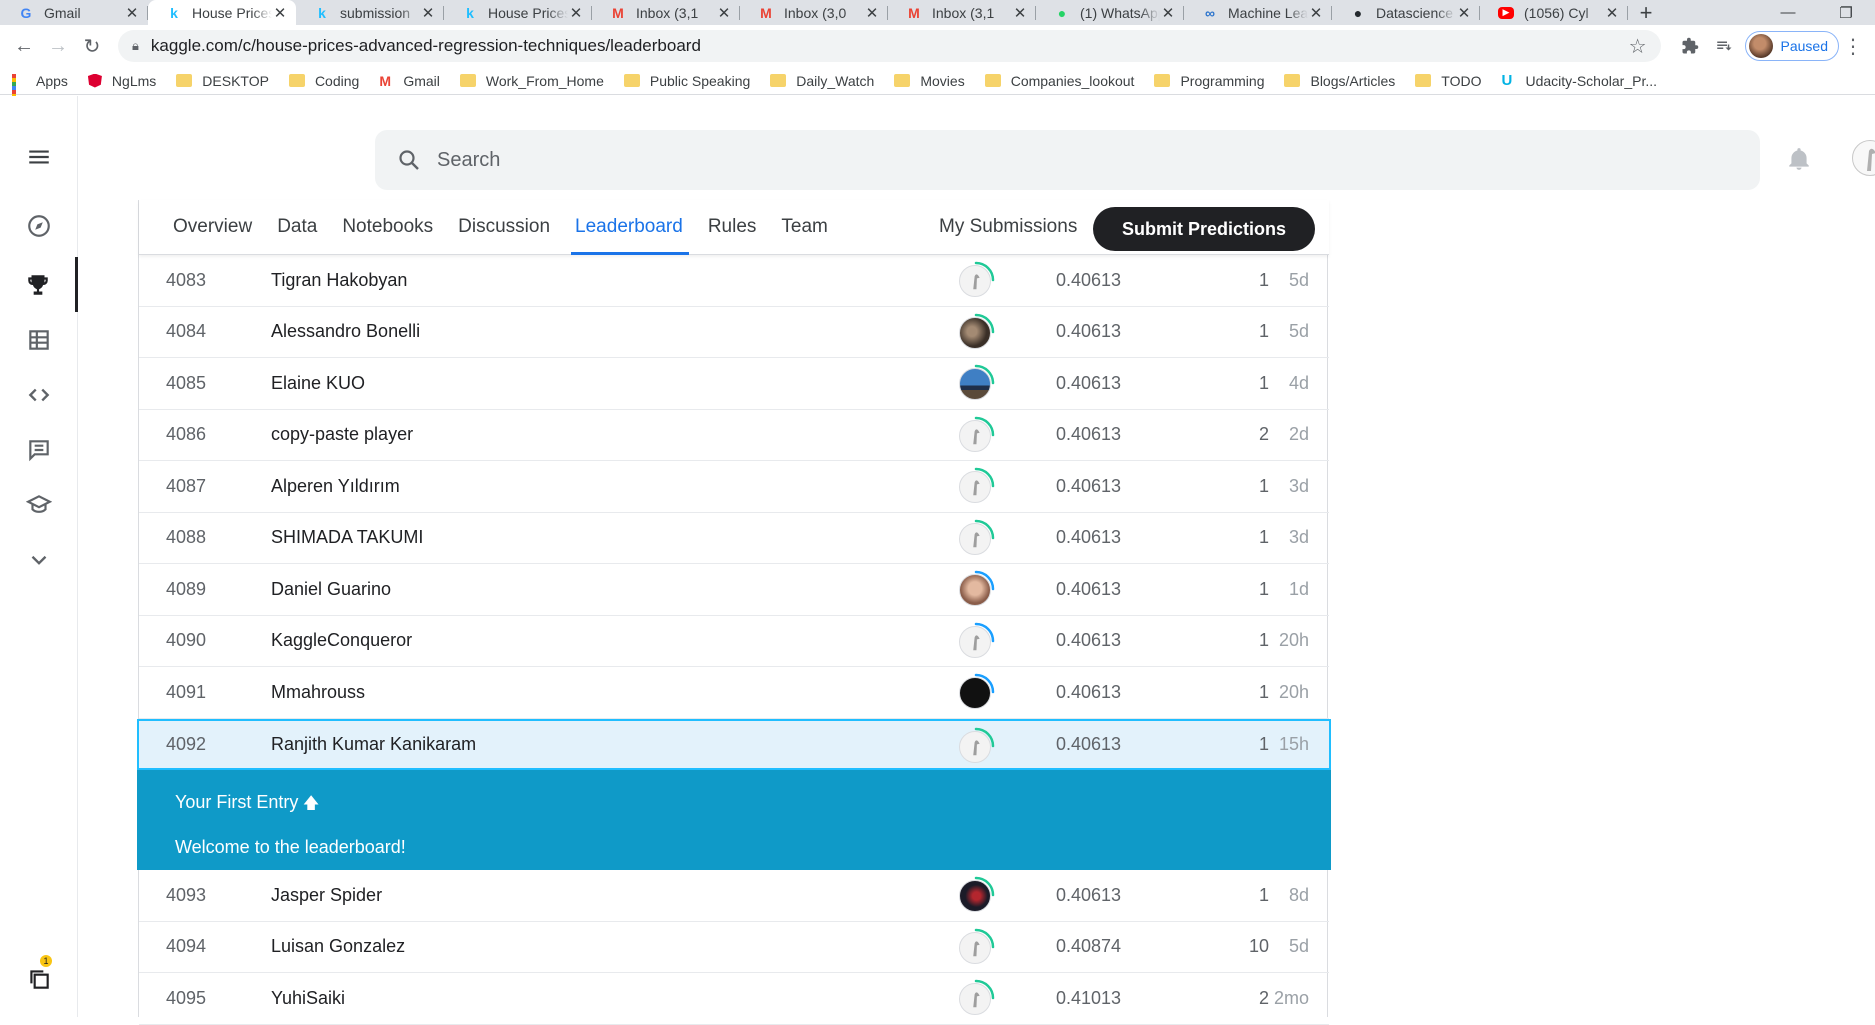 The width and height of the screenshot is (1875, 1025). What do you see at coordinates (734, 435) in the screenshot?
I see `table-row: 4086 copy-paste player 0.40613 2 2d` at bounding box center [734, 435].